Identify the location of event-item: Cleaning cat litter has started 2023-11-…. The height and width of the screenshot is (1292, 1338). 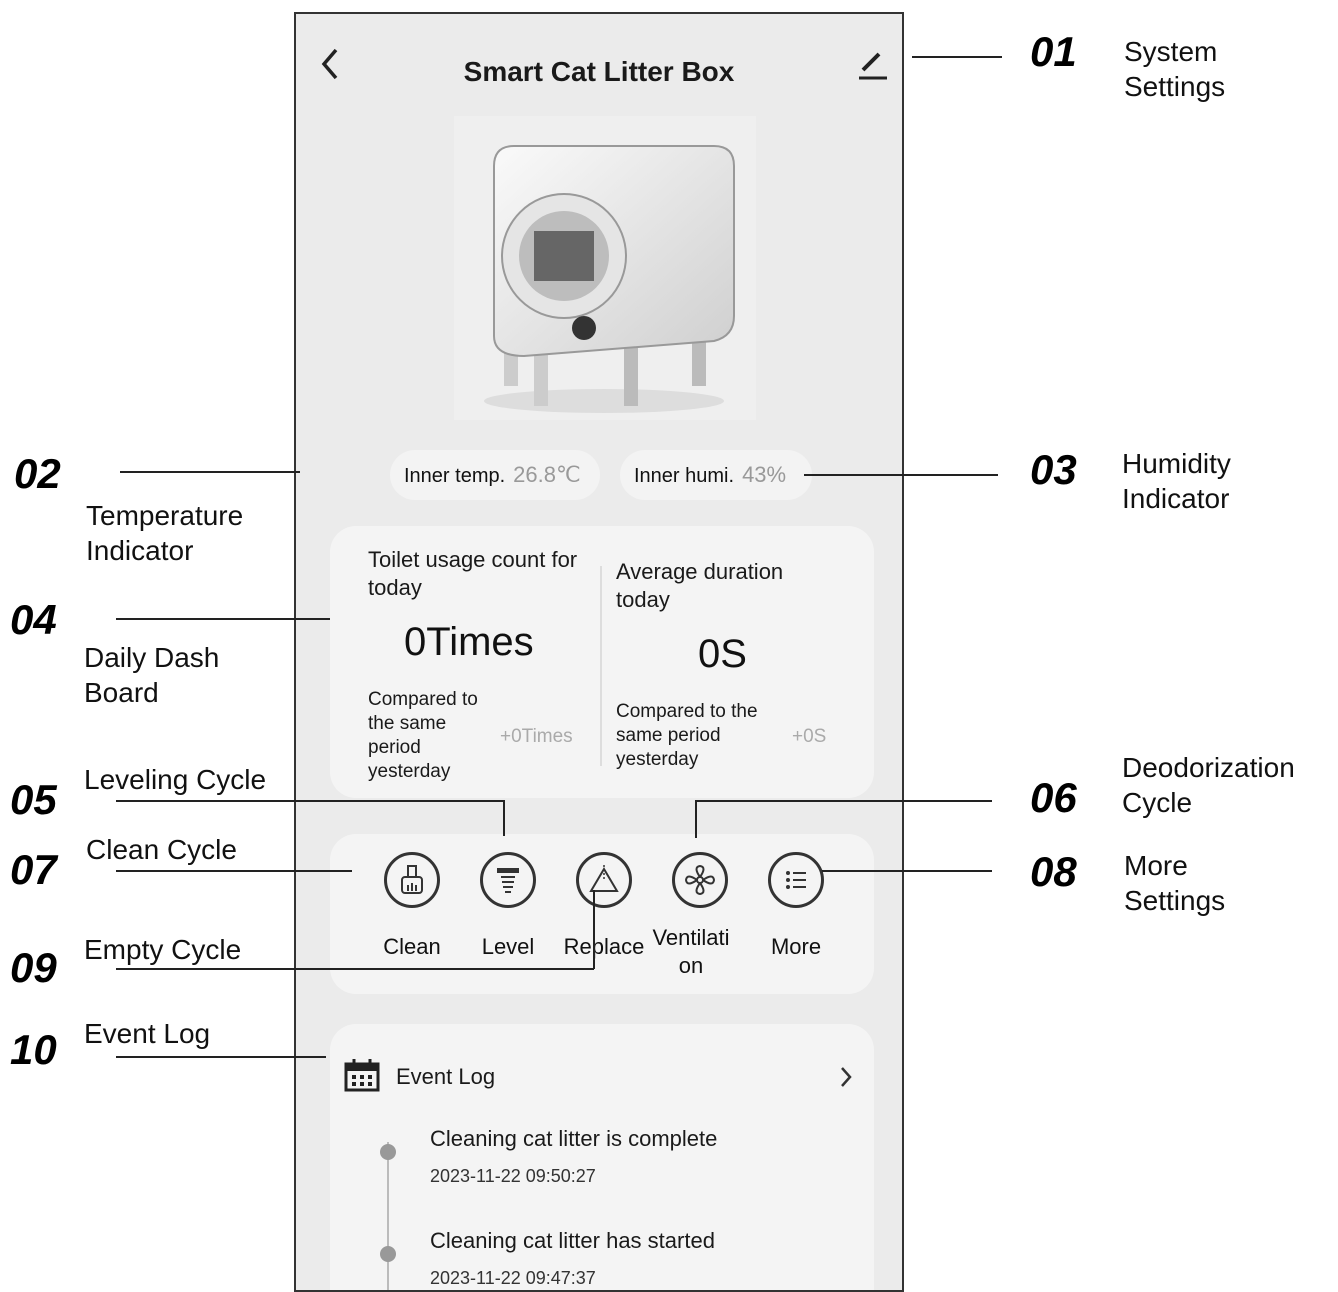
(602, 1256).